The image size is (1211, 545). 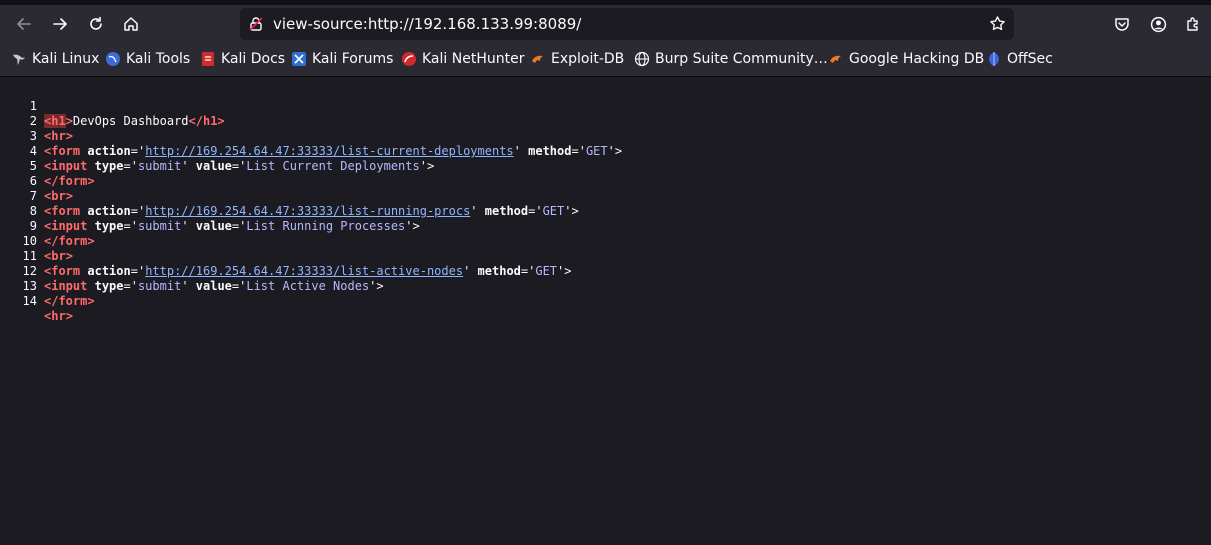 I want to click on bookmark-google-hacking-db: Google Hacking DB, so click(x=906, y=59).